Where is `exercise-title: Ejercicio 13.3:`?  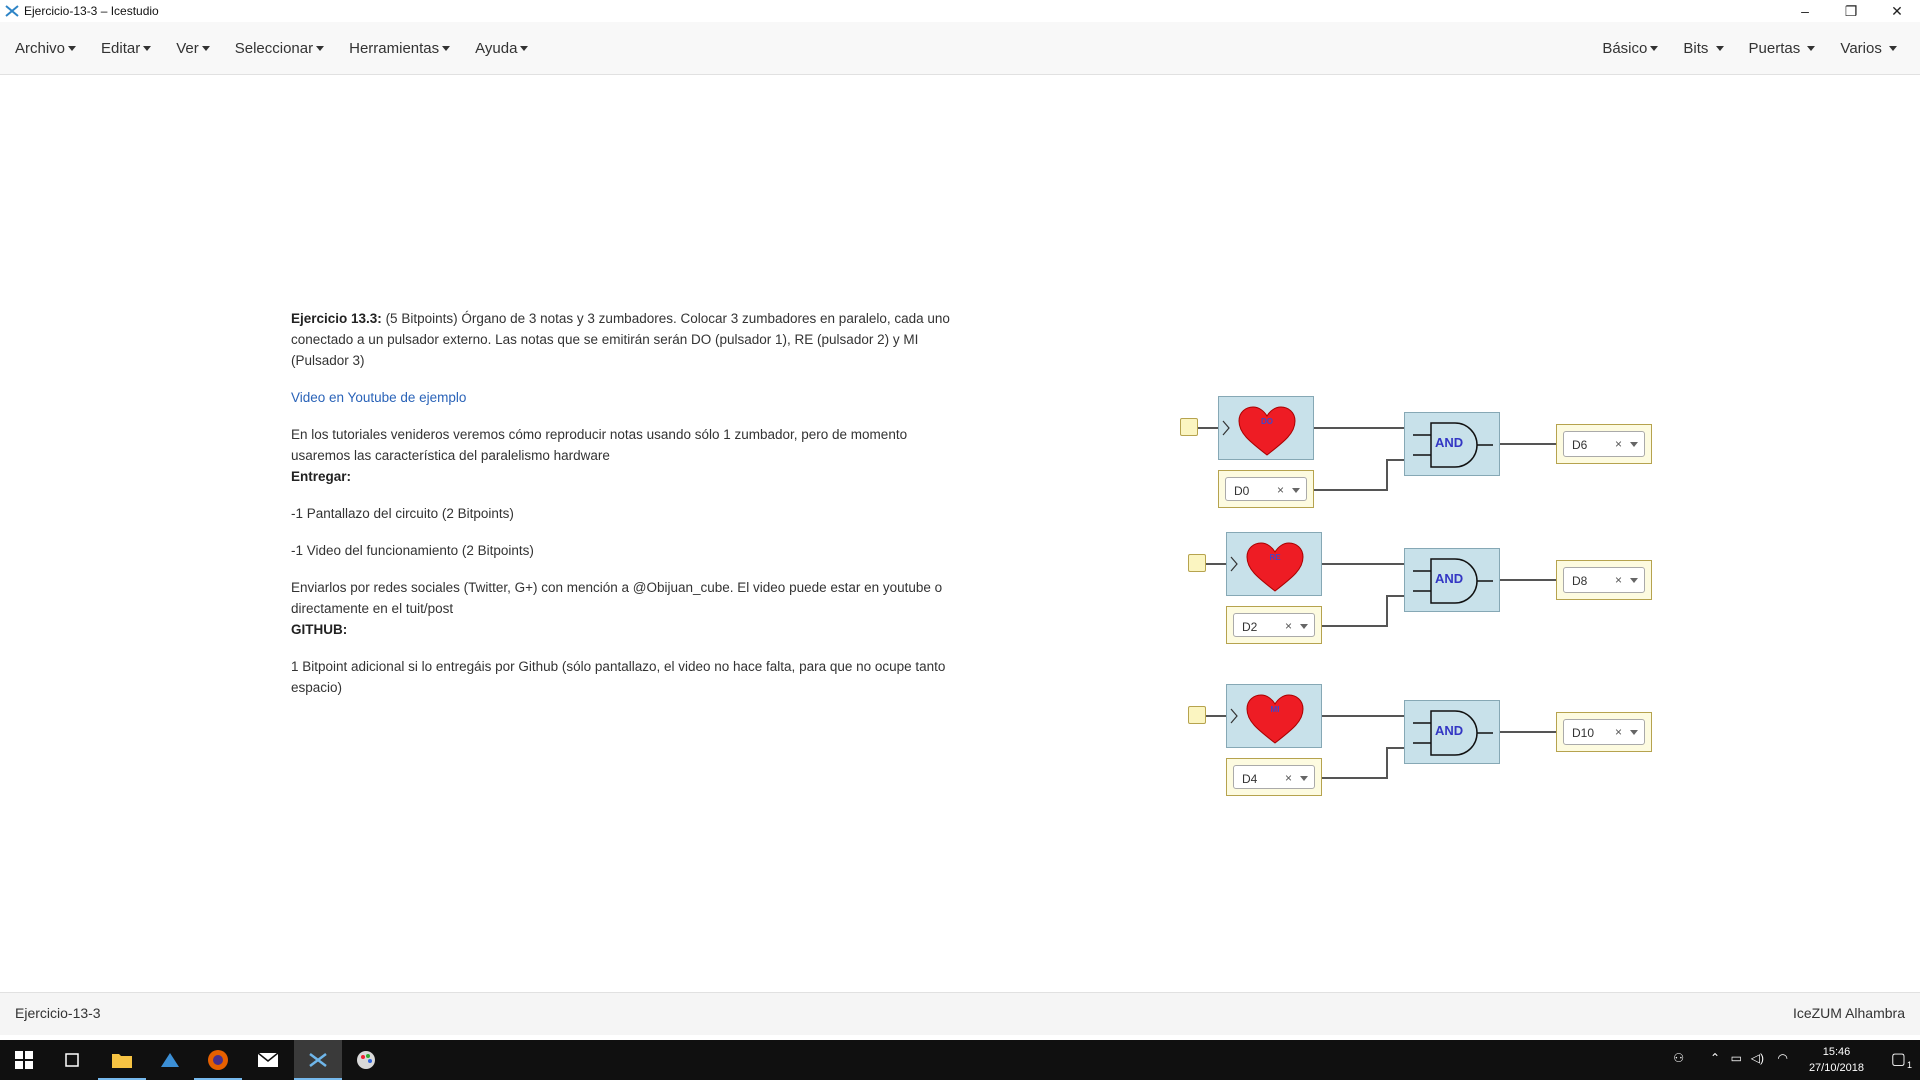 exercise-title: Ejercicio 13.3: is located at coordinates (336, 318).